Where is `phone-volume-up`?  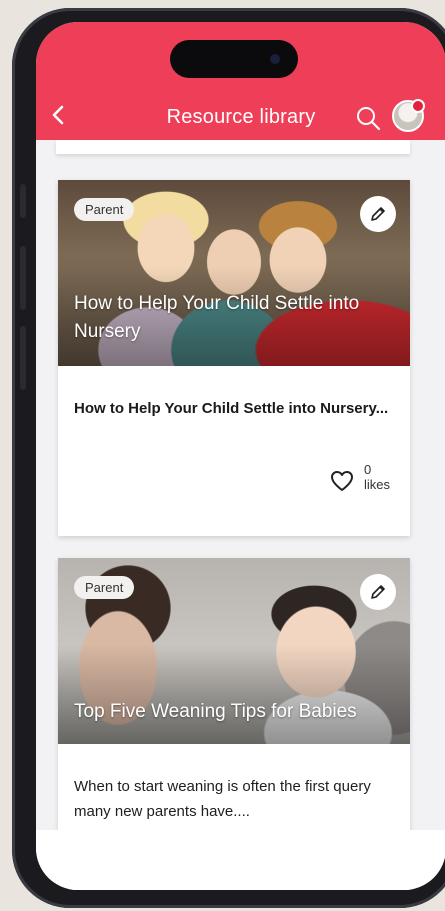 phone-volume-up is located at coordinates (23, 278).